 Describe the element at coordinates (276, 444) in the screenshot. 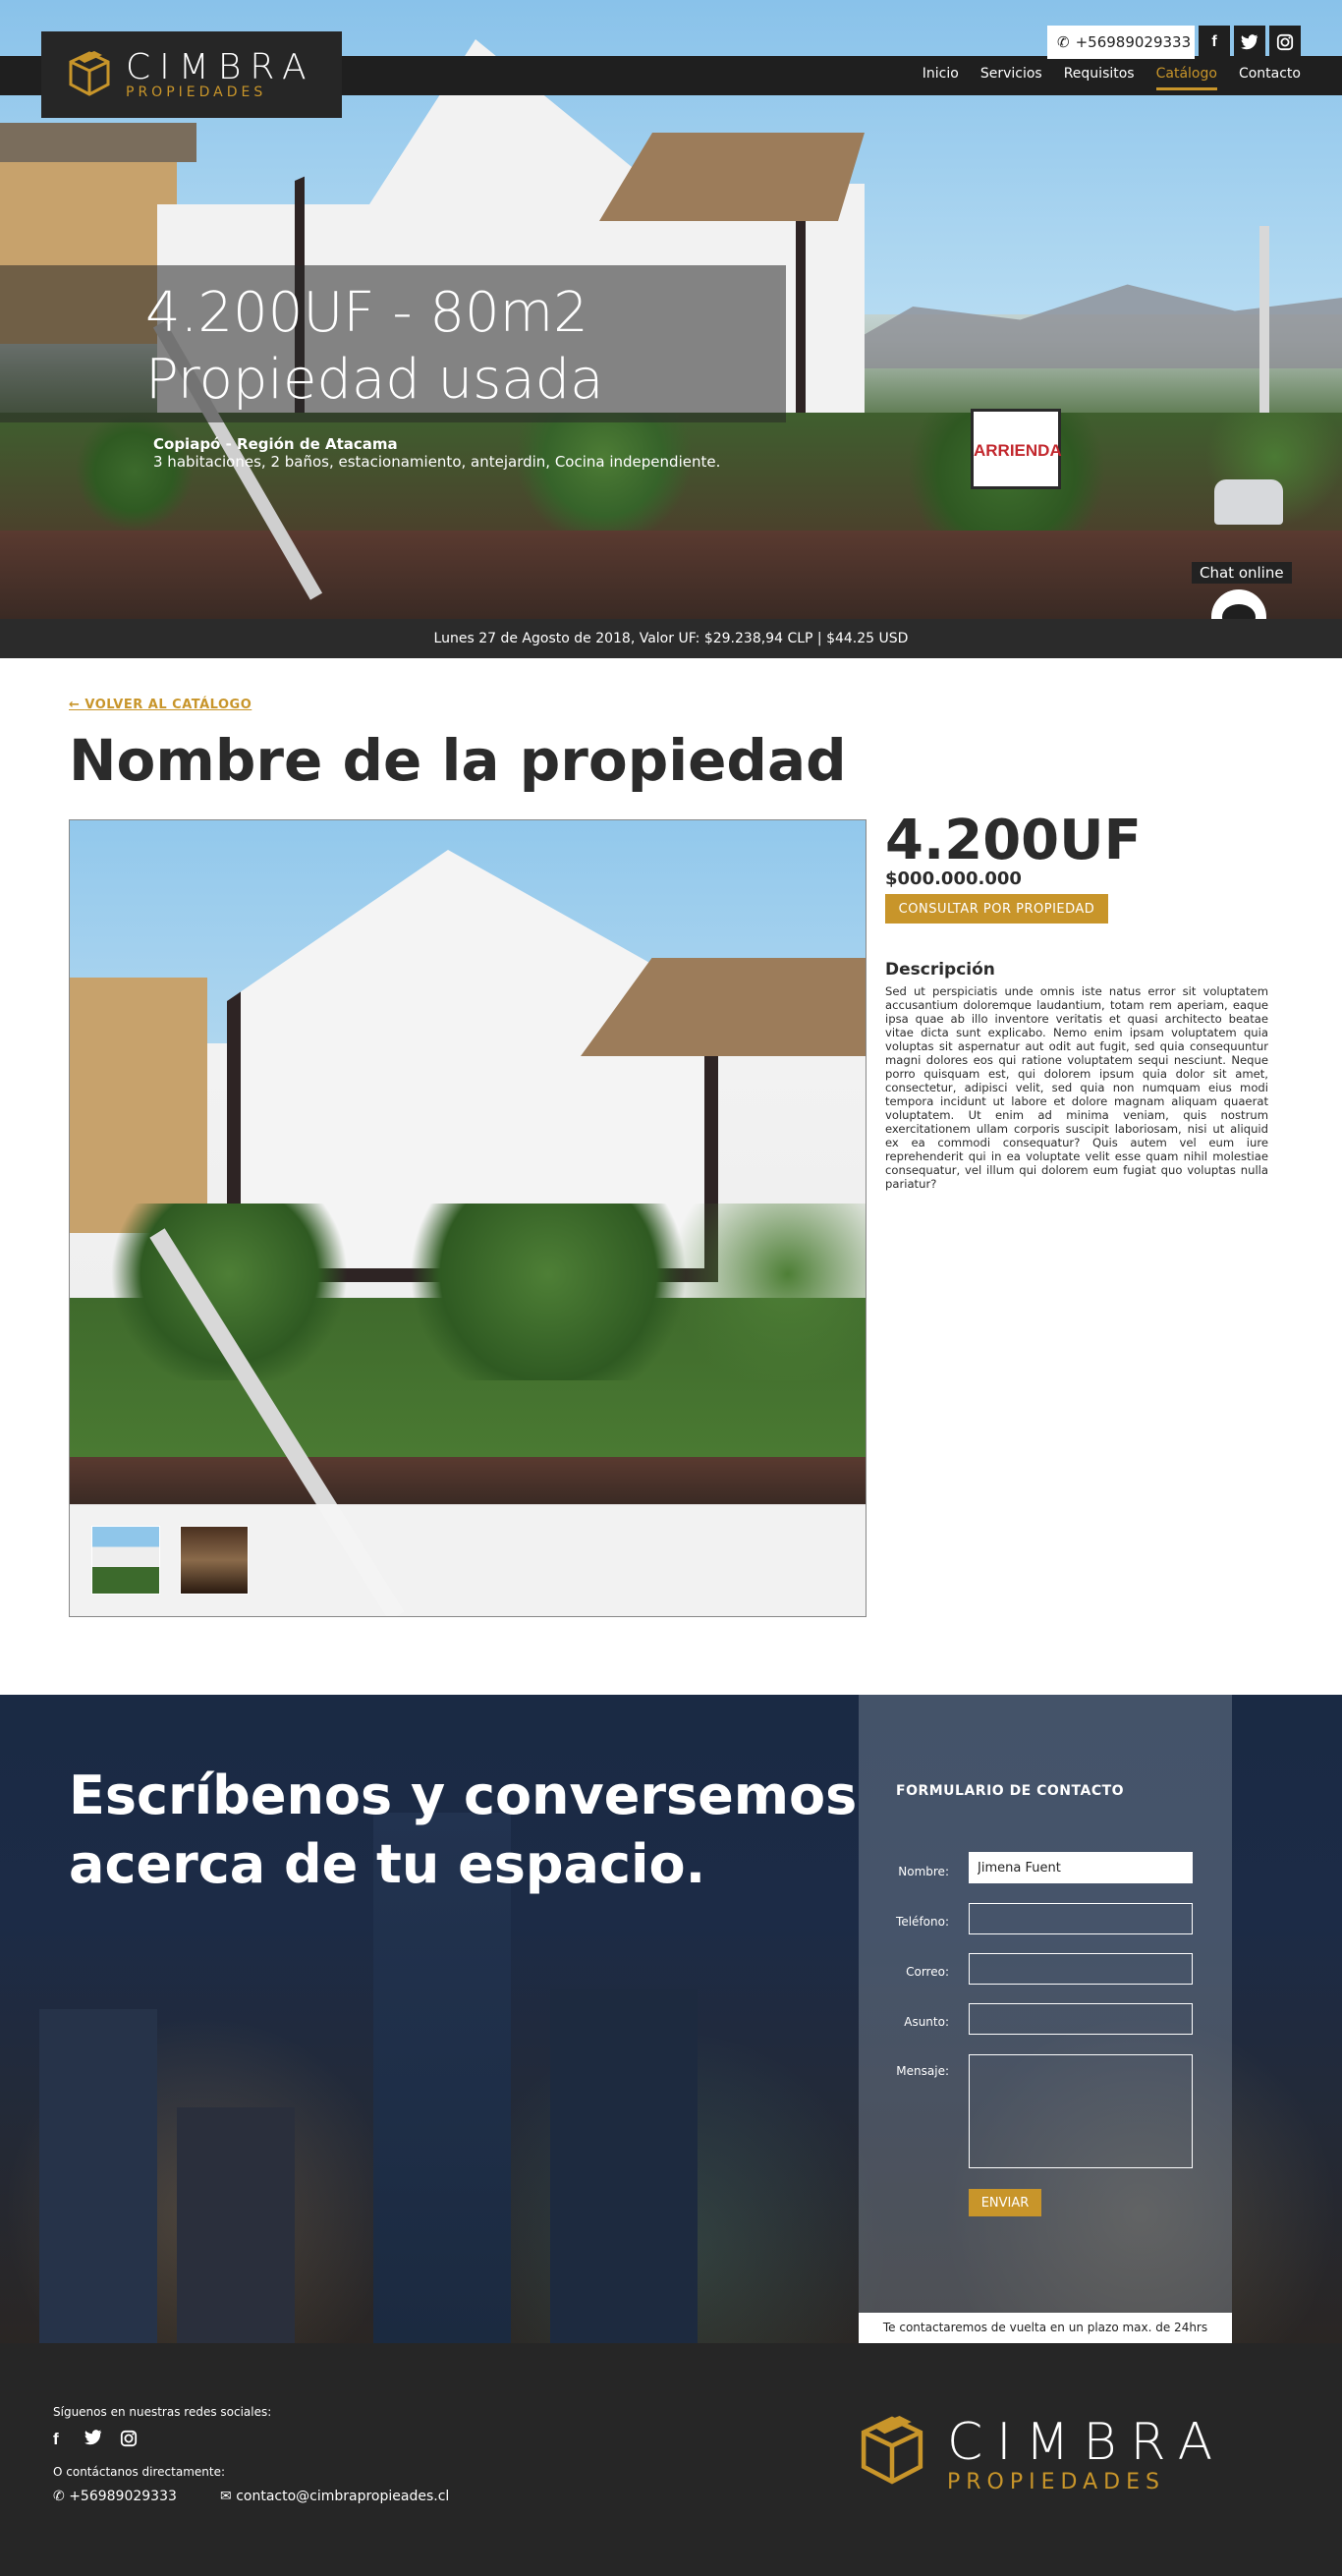

I see `hero-location: Copiapó - Región de Atacama` at that location.